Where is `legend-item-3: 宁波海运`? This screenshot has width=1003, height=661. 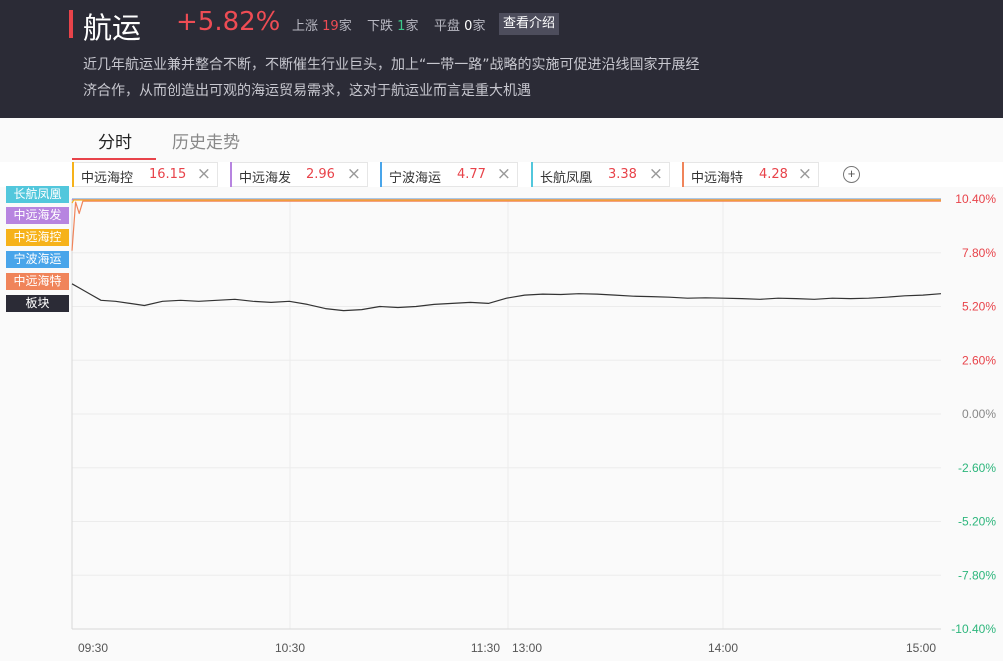
legend-item-3: 宁波海运 is located at coordinates (37, 259).